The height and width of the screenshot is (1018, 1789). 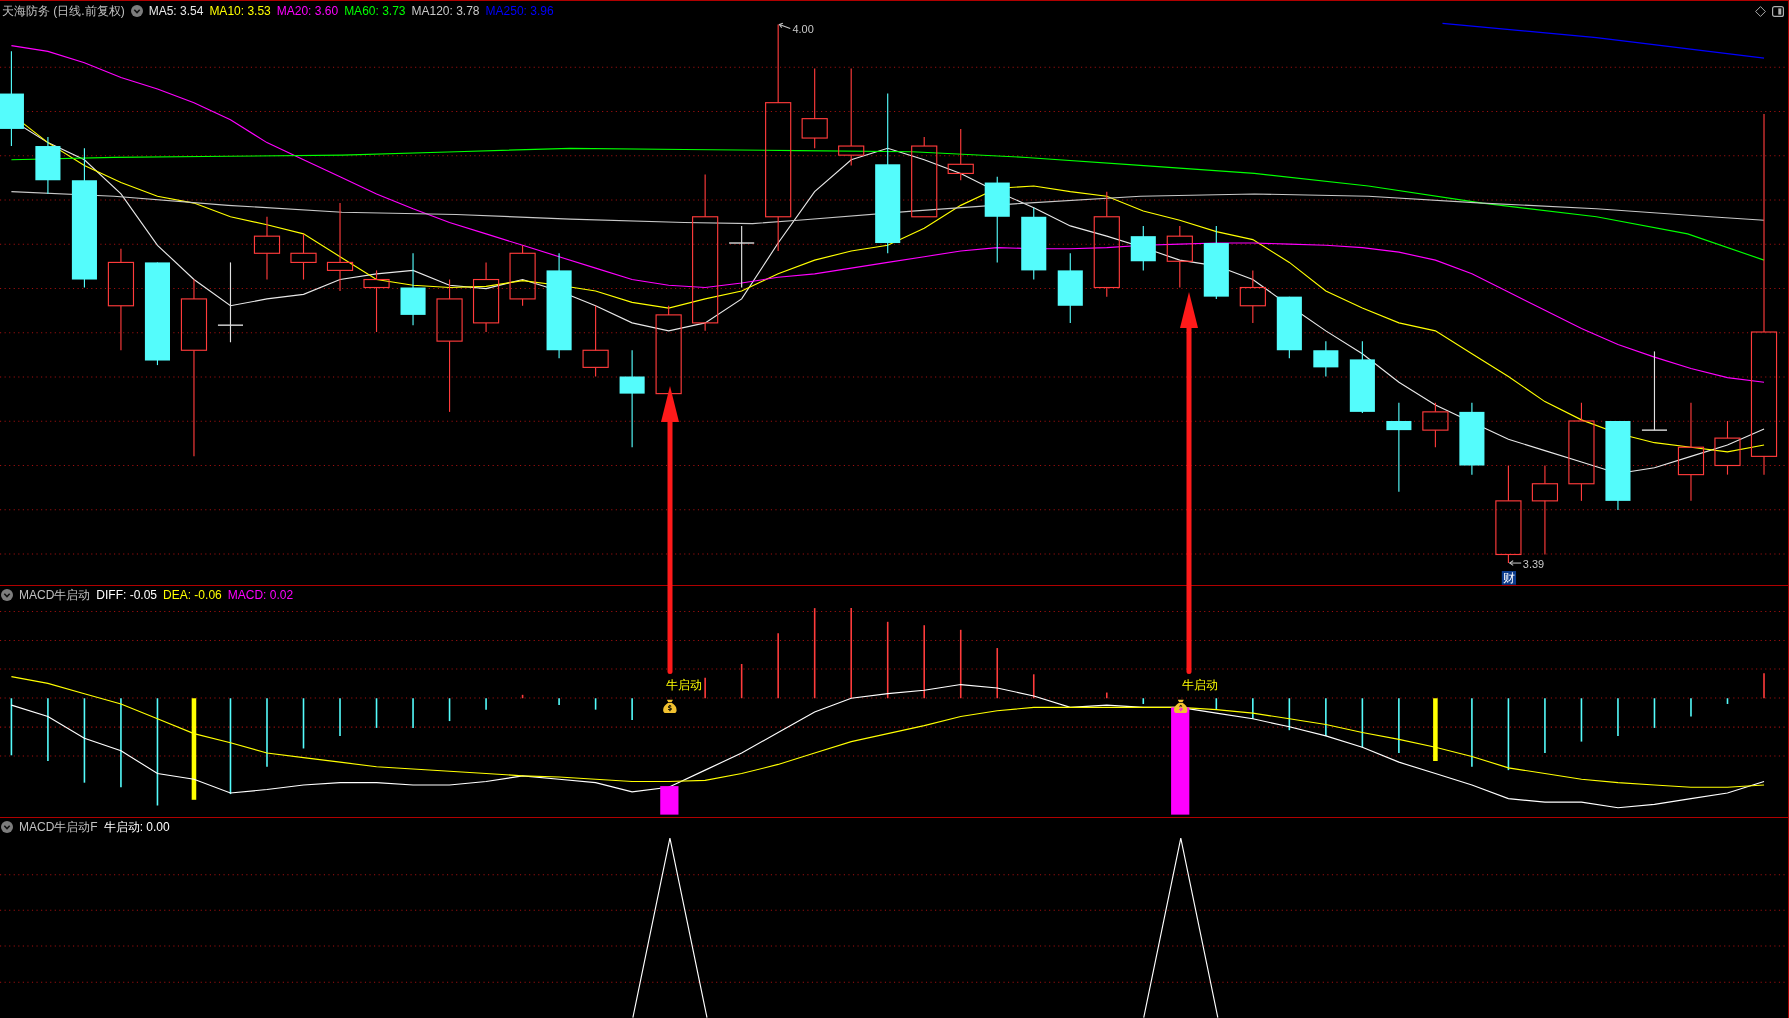 I want to click on indicator-label: DIFF: -0.05, so click(x=127, y=595).